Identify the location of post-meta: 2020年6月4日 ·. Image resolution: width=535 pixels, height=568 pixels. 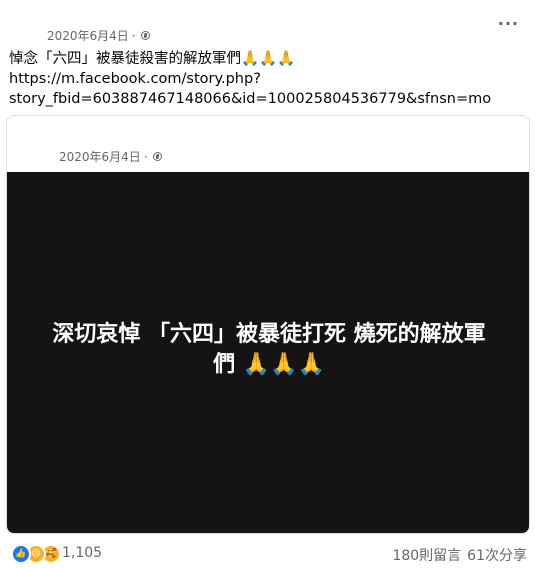
(98, 35).